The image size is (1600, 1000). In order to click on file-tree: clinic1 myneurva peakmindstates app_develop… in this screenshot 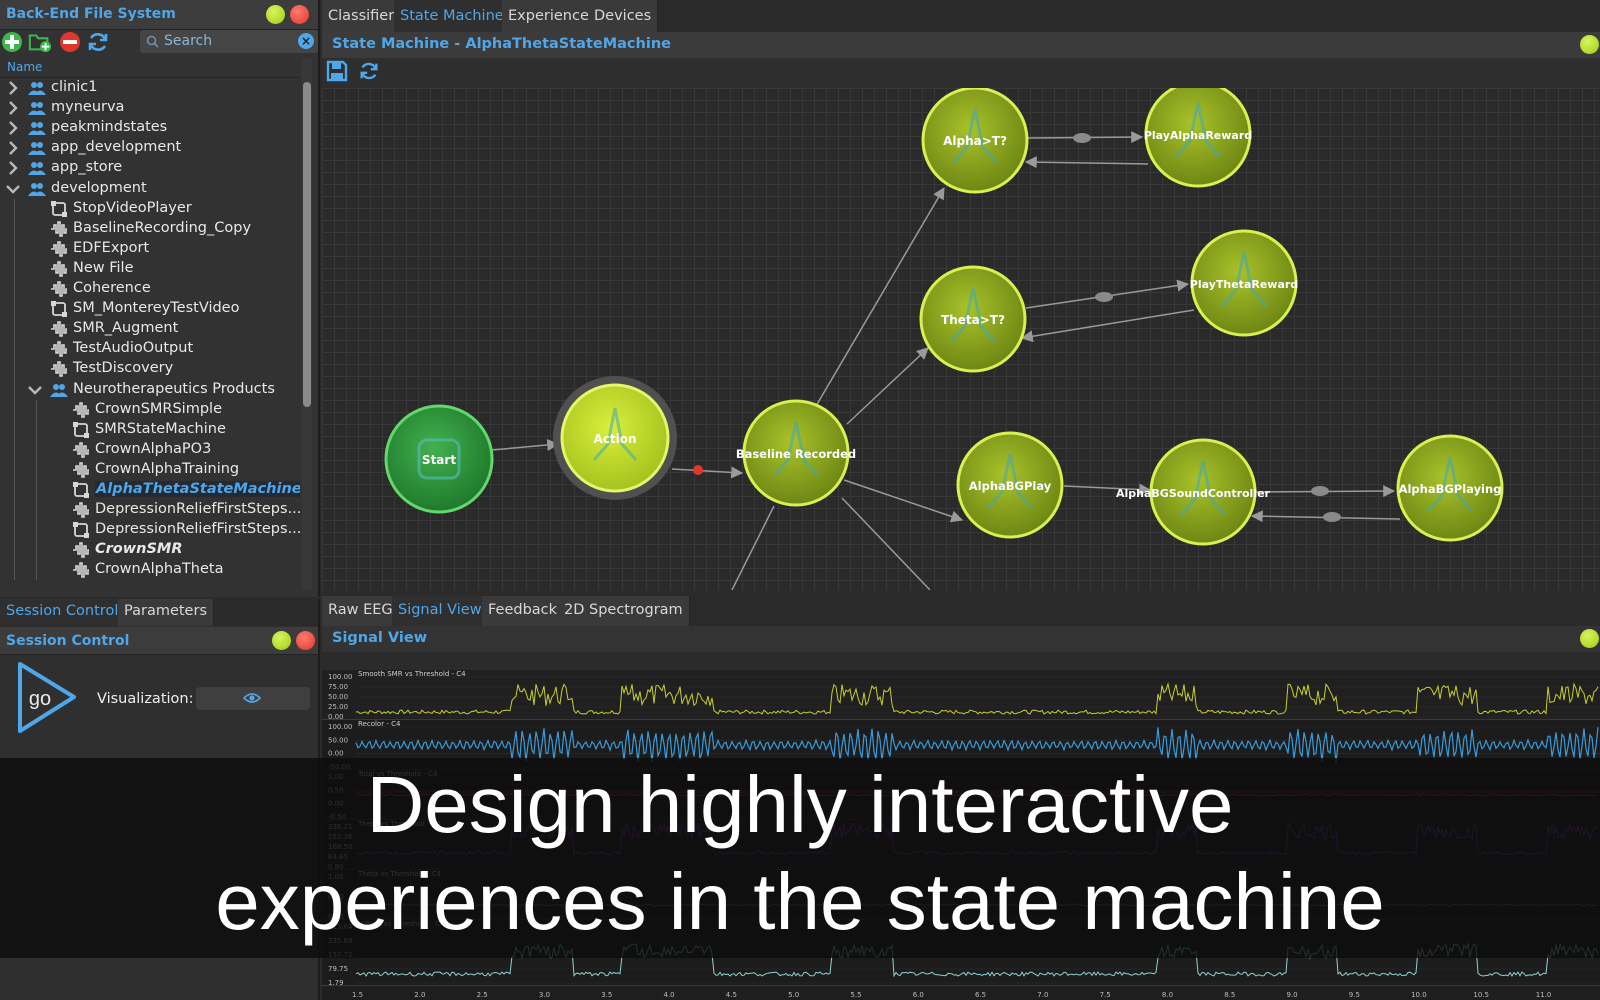, I will do `click(150, 334)`.